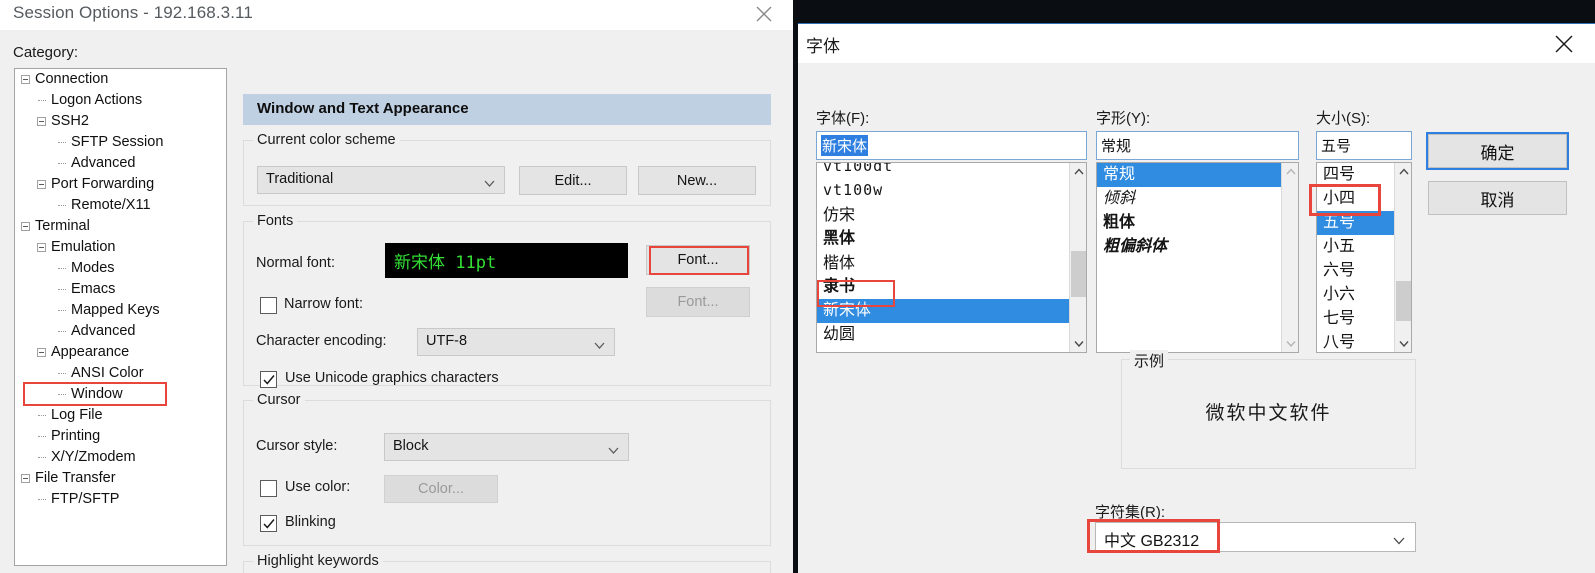  I want to click on tree-item-mapped-keys: Mapped Keys, so click(120, 310).